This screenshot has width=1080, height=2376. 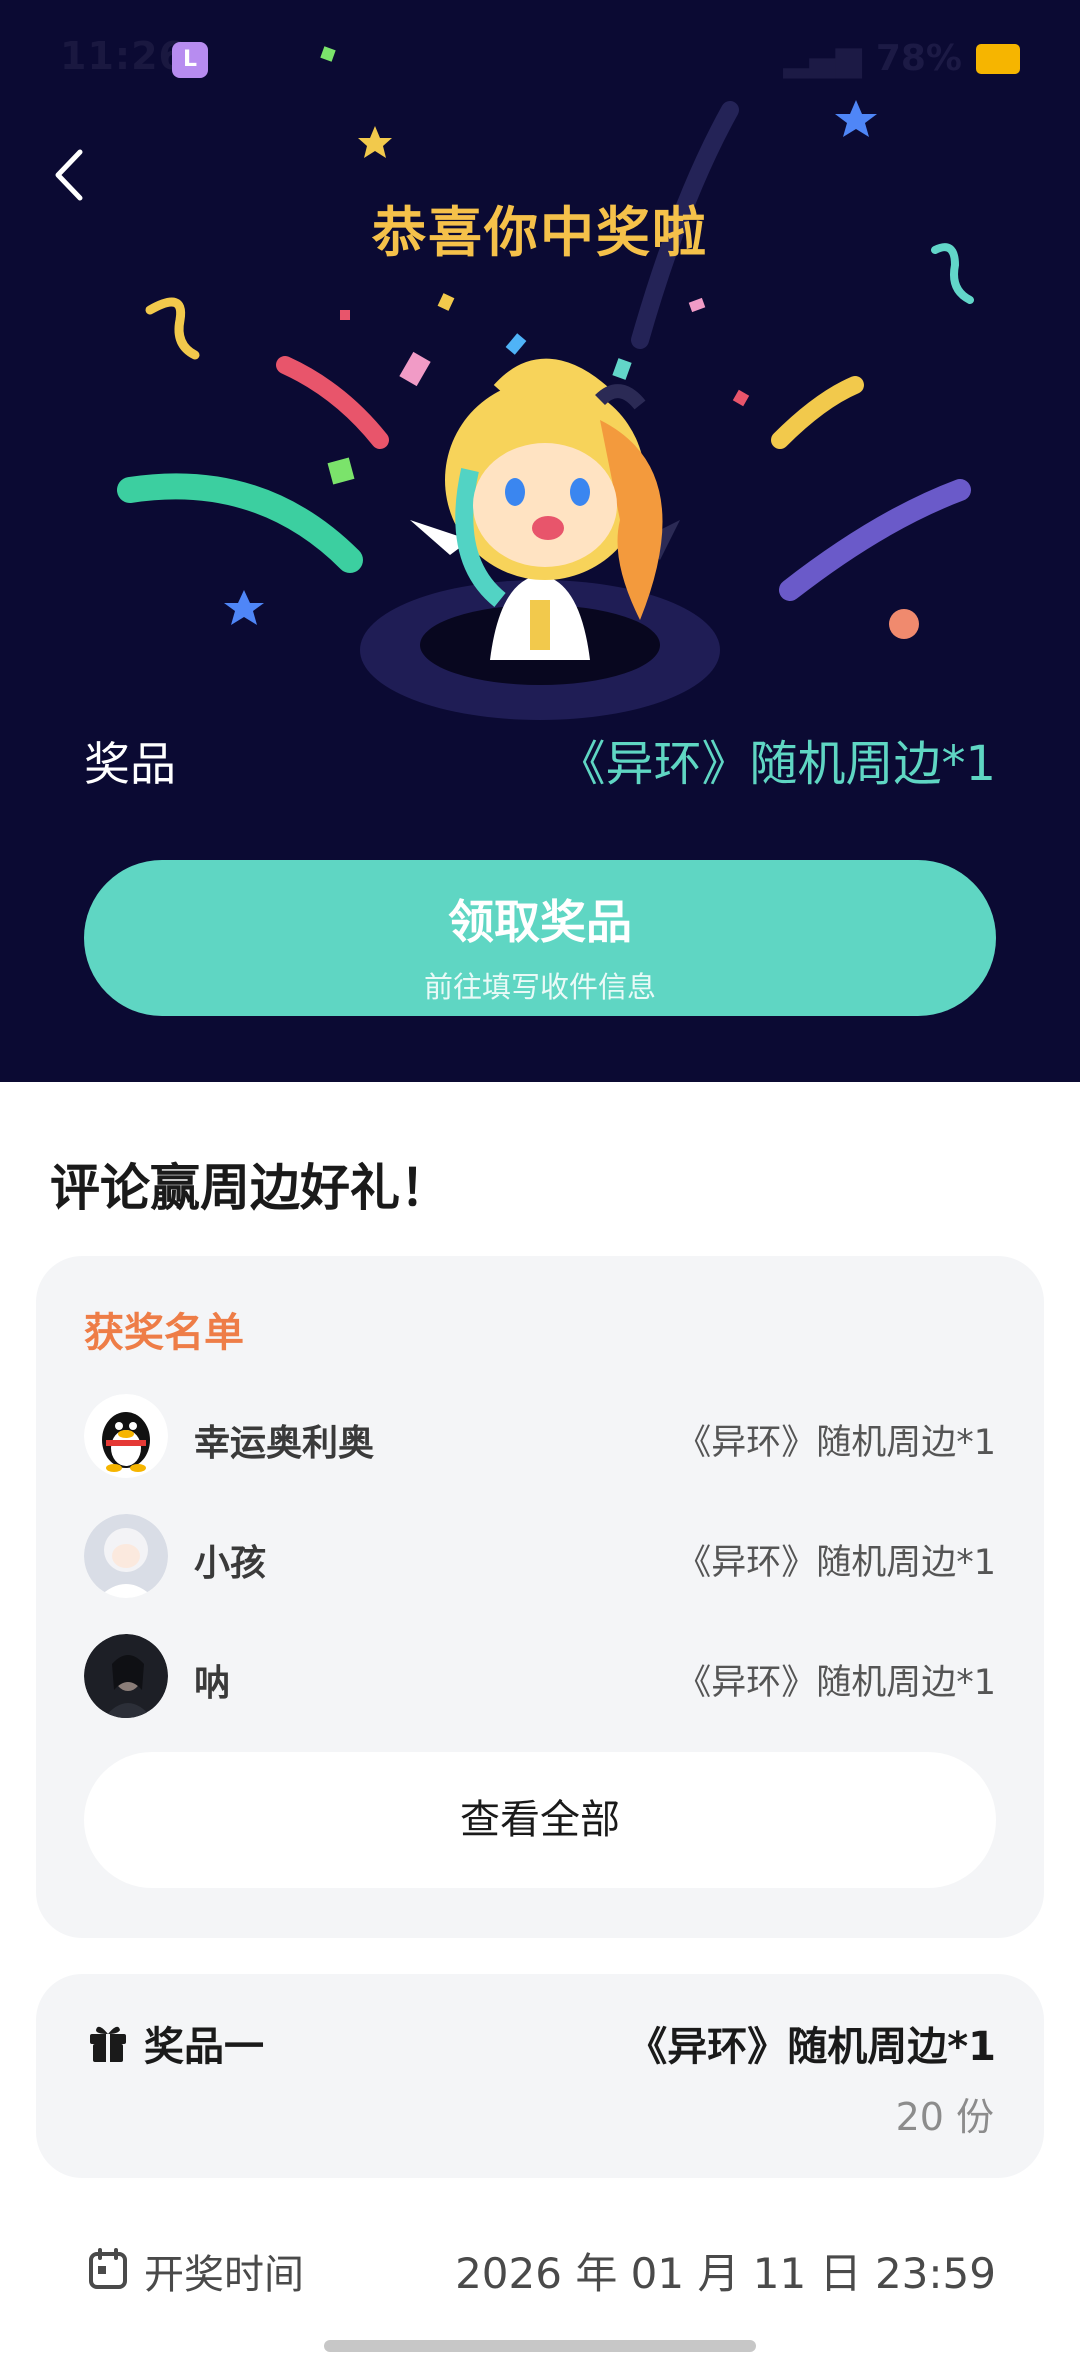 What do you see at coordinates (126, 1436) in the screenshot?
I see `penguin-avatar` at bounding box center [126, 1436].